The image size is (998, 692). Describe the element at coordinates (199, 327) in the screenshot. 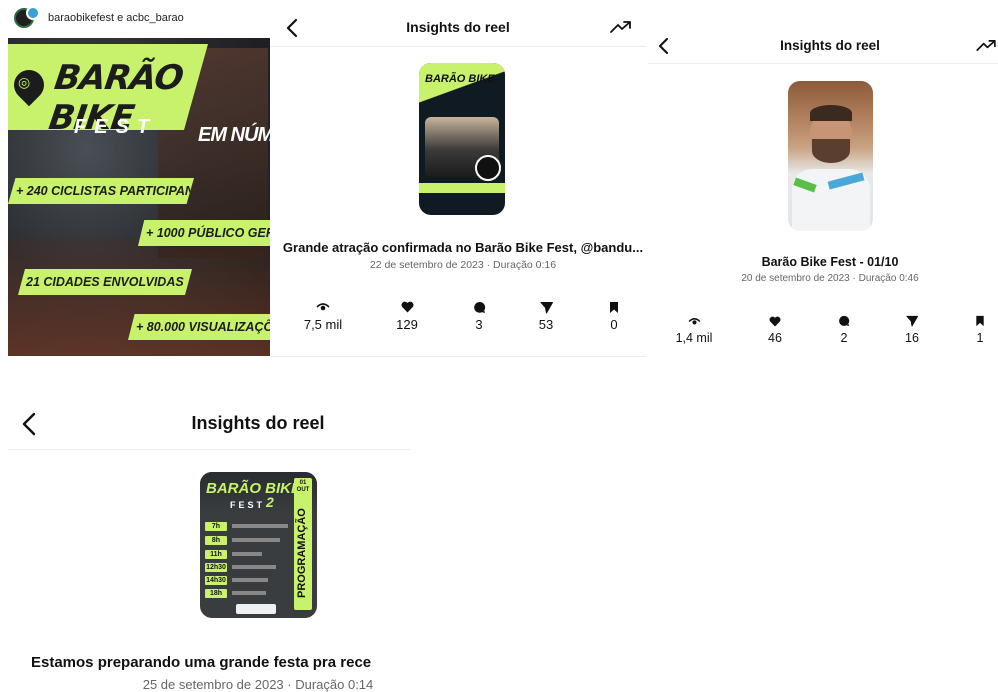

I see `stat-pill: + 80.000 VISUALIZAÇÕES NAS RE` at that location.